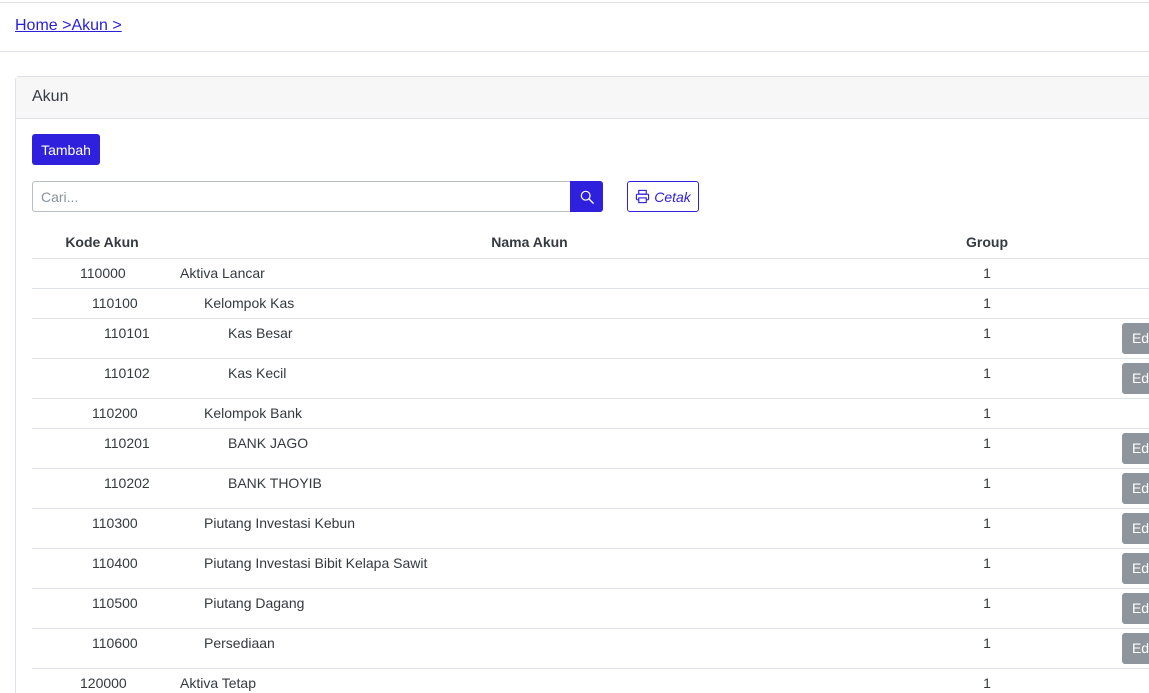 The width and height of the screenshot is (1149, 693). I want to click on header-action, so click(1118, 242).